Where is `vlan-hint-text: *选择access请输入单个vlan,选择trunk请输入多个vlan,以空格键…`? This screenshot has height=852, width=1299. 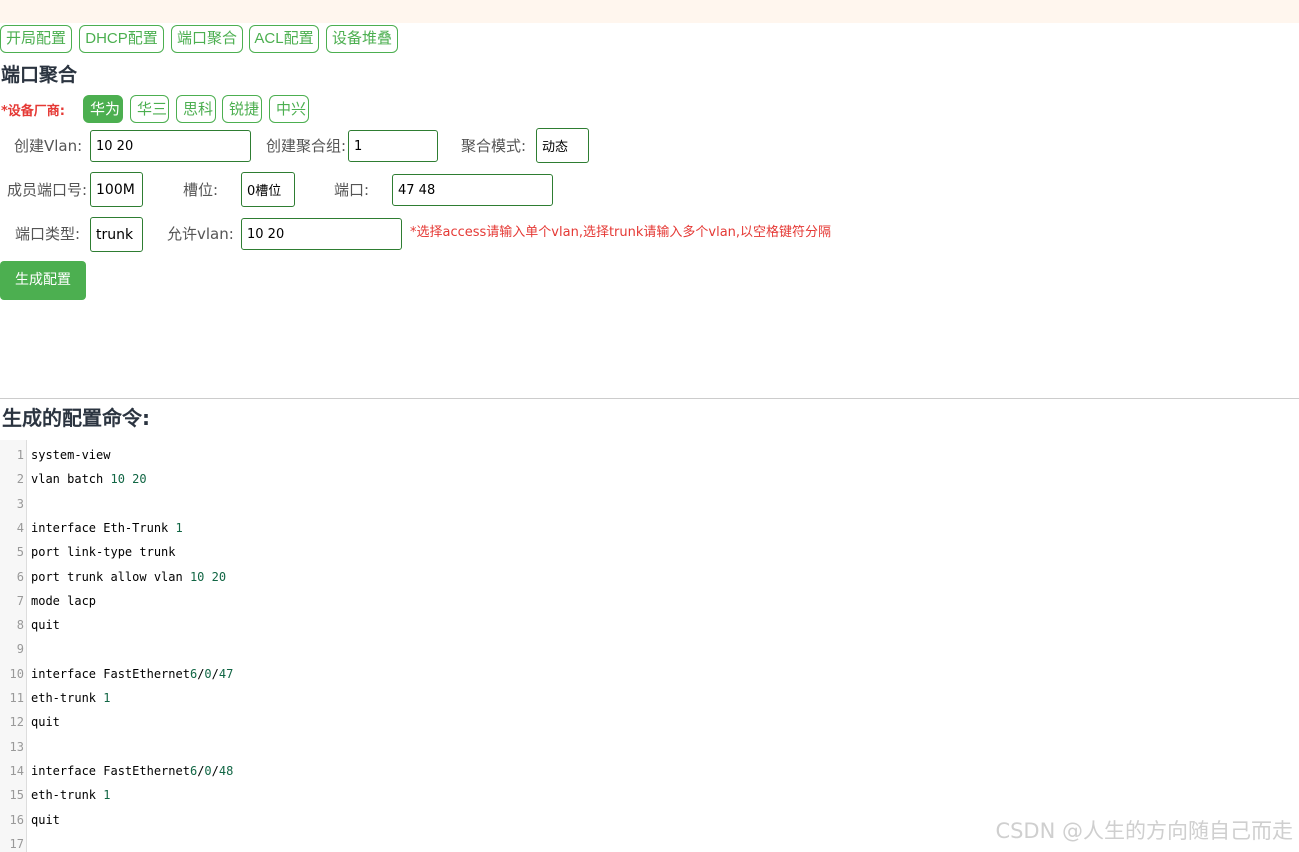 vlan-hint-text: *选择access请输入单个vlan,选择trunk请输入多个vlan,以空格键… is located at coordinates (621, 232).